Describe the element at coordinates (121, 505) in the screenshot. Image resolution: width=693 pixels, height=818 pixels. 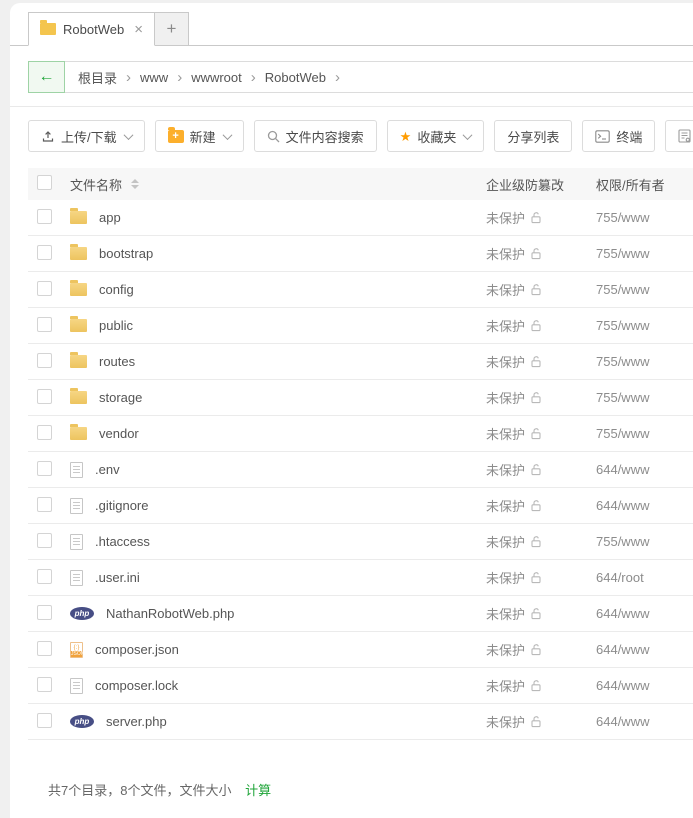
I see `file-name-link: .gitignore` at that location.